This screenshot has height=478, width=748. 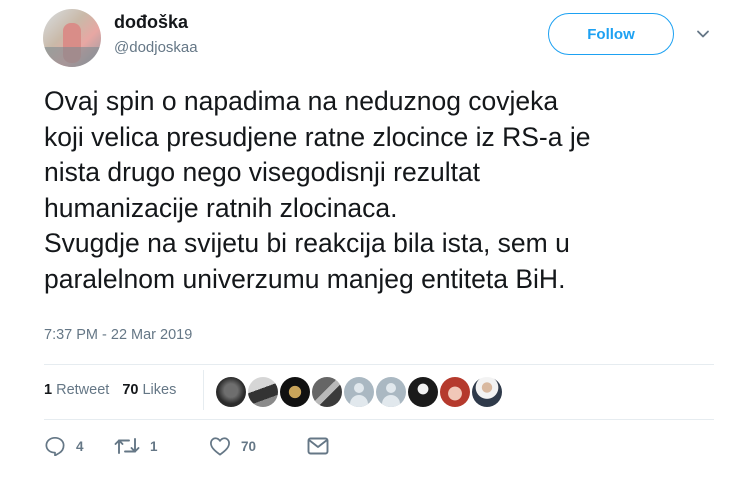 I want to click on reply-icon, so click(x=55, y=446).